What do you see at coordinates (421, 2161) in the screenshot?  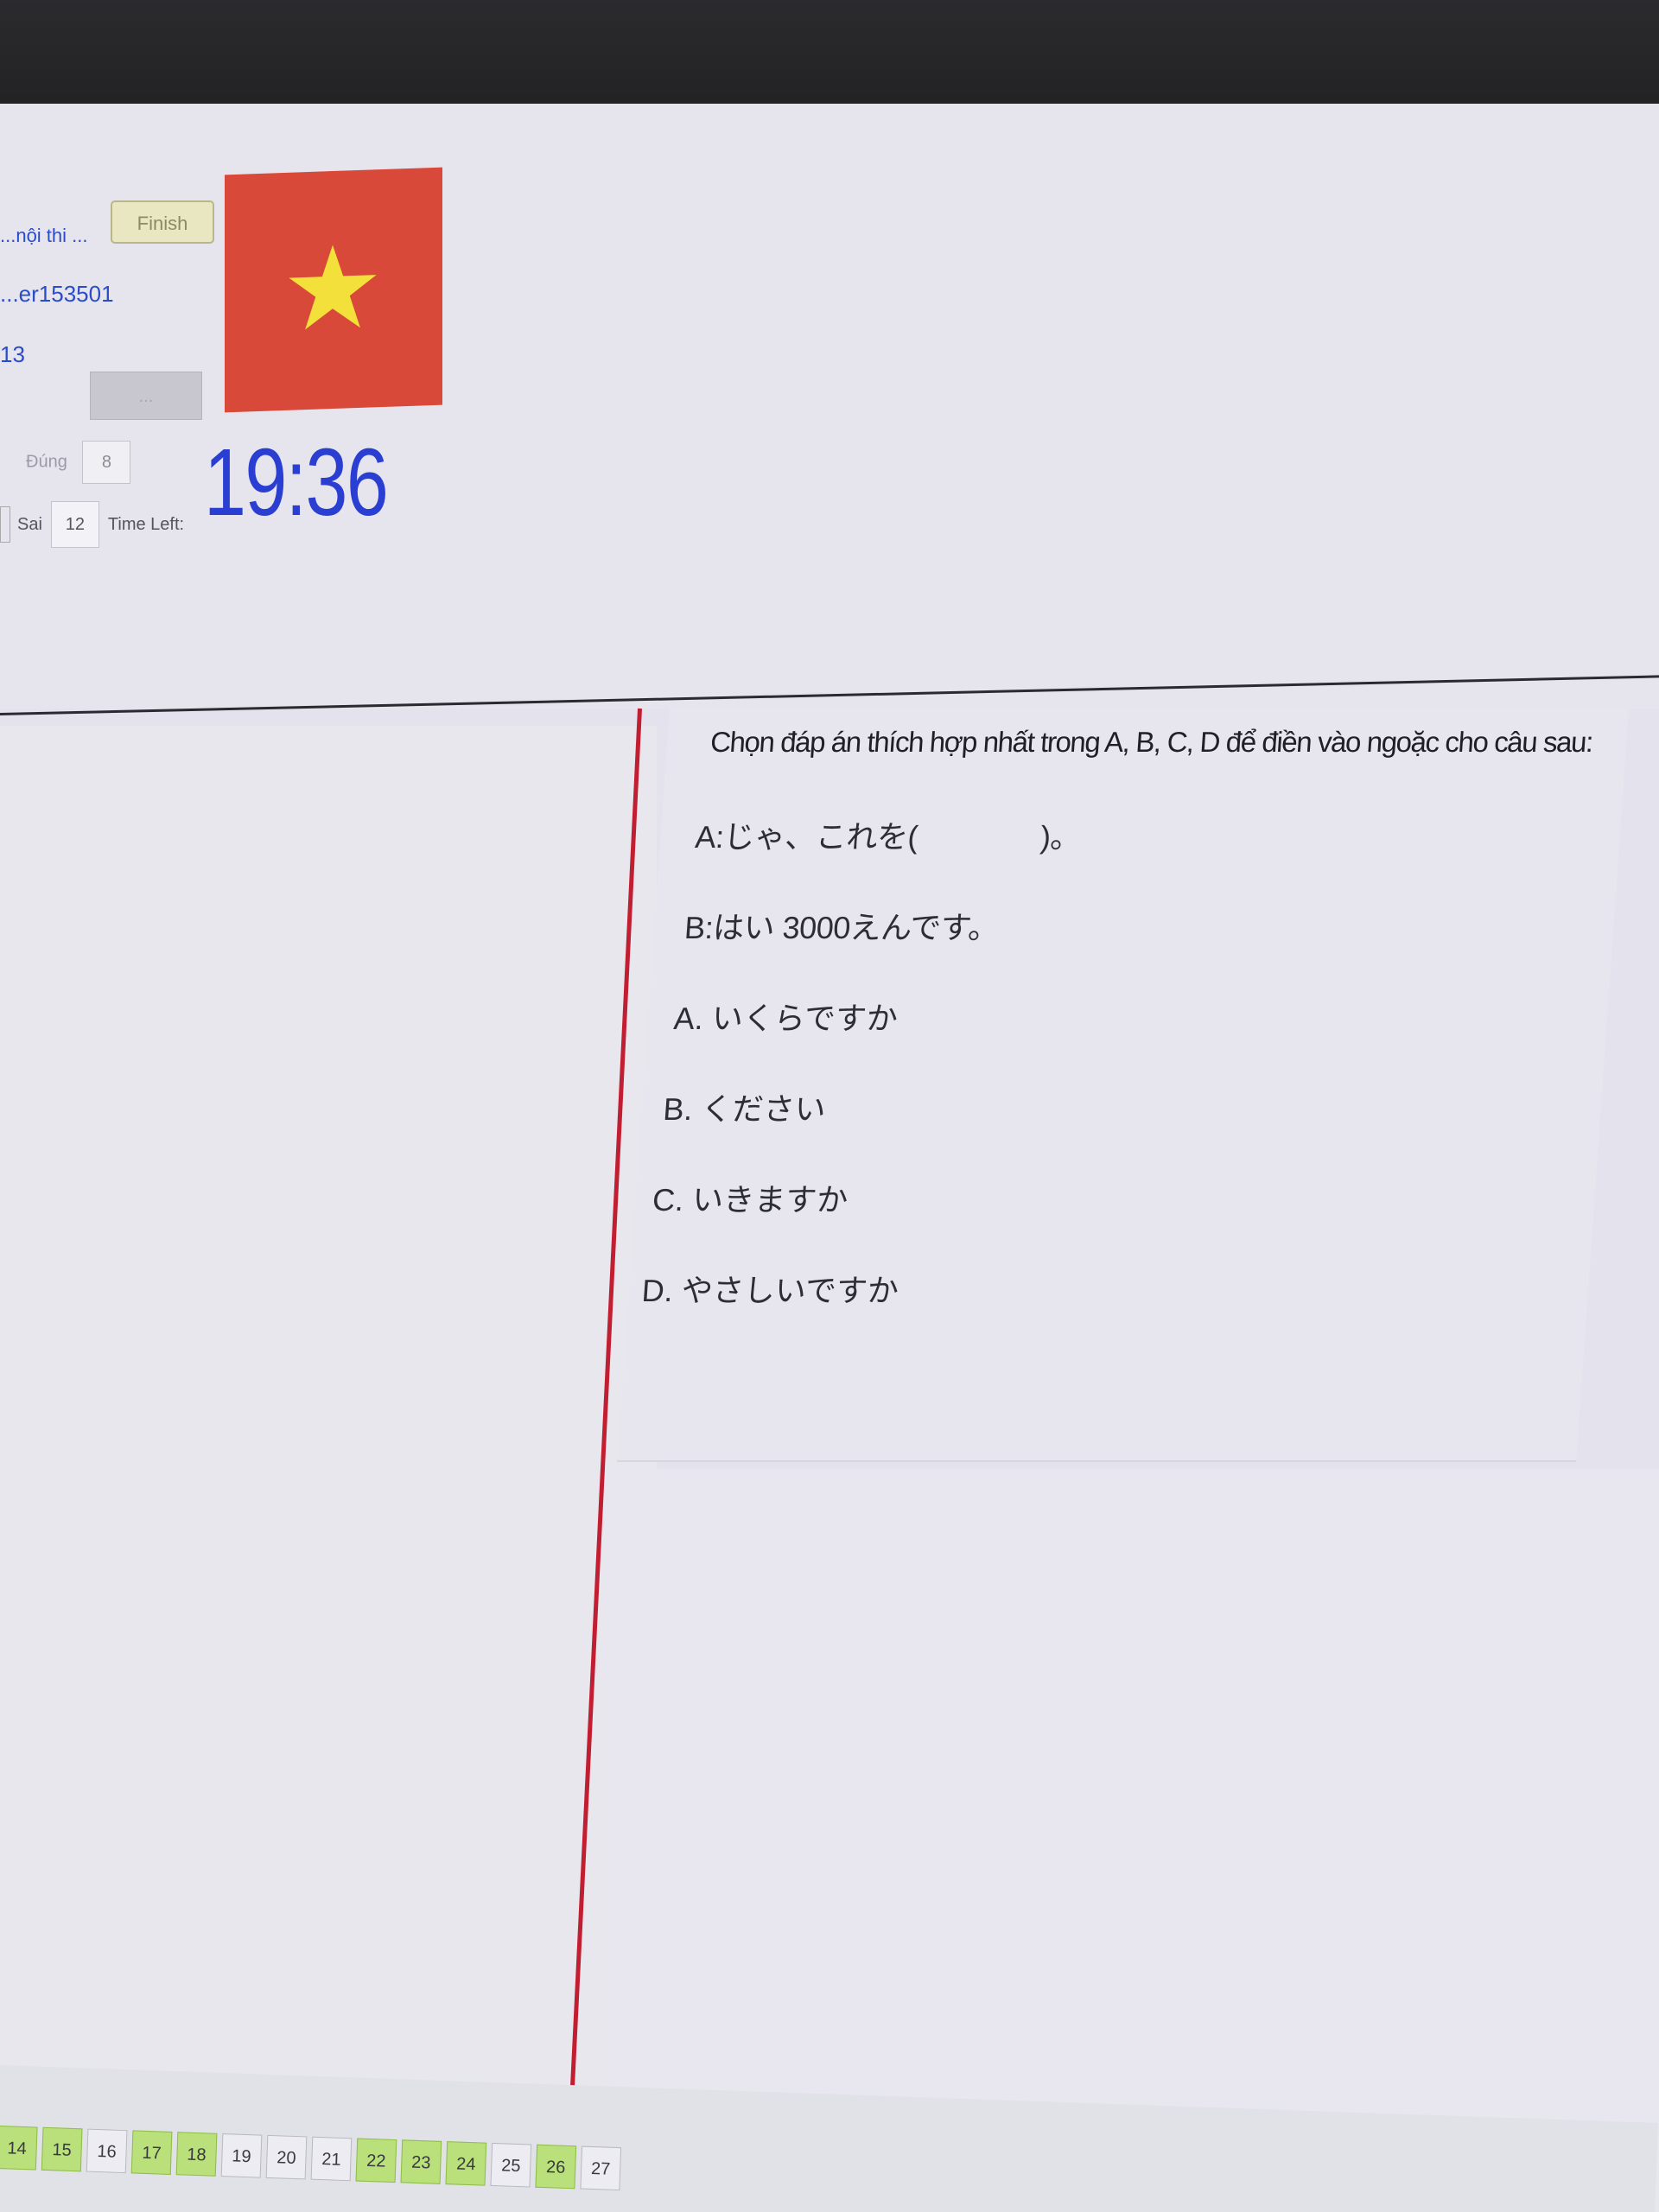 I see `question-nav-button: 23` at bounding box center [421, 2161].